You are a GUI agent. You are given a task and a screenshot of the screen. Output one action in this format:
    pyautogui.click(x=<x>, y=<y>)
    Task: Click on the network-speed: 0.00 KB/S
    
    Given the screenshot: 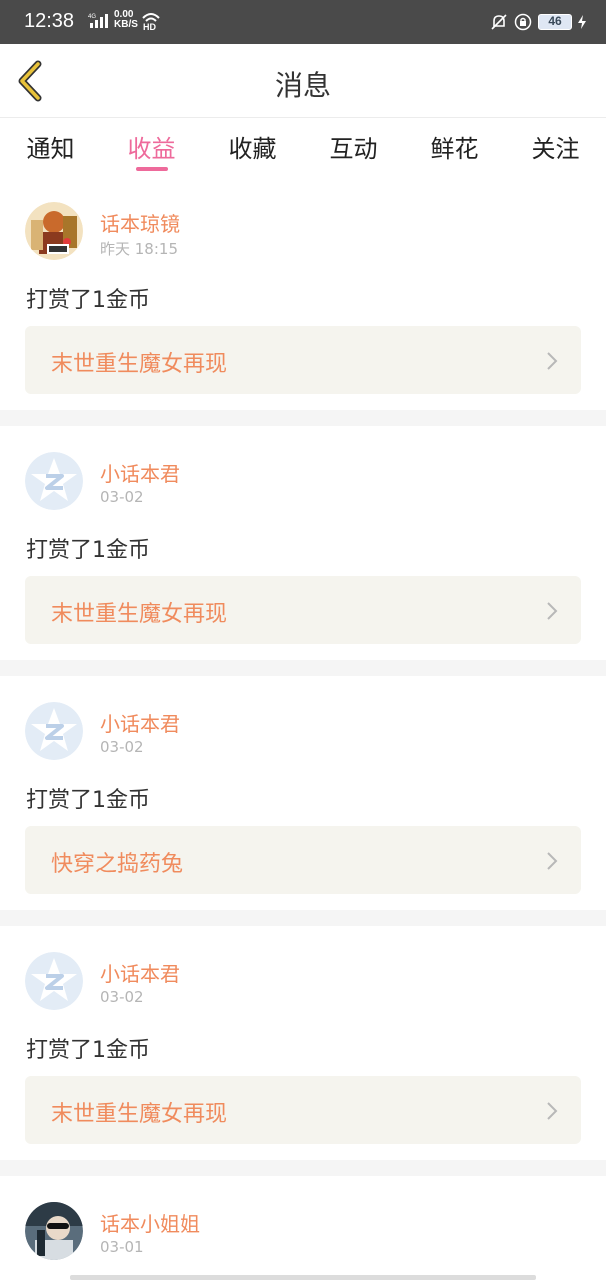 What is the action you would take?
    pyautogui.click(x=126, y=19)
    